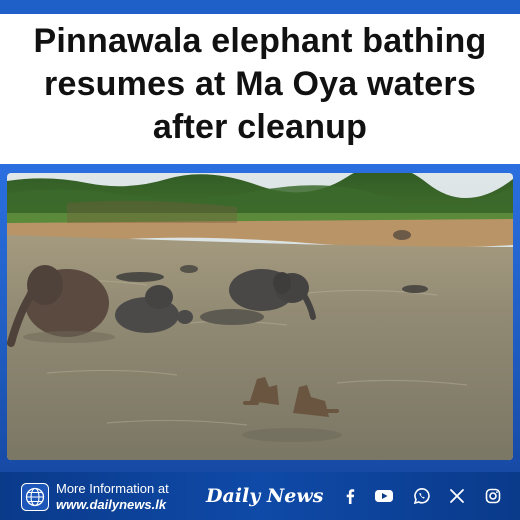 The height and width of the screenshot is (520, 520). I want to click on headline-line-3: after cleanup, so click(260, 127).